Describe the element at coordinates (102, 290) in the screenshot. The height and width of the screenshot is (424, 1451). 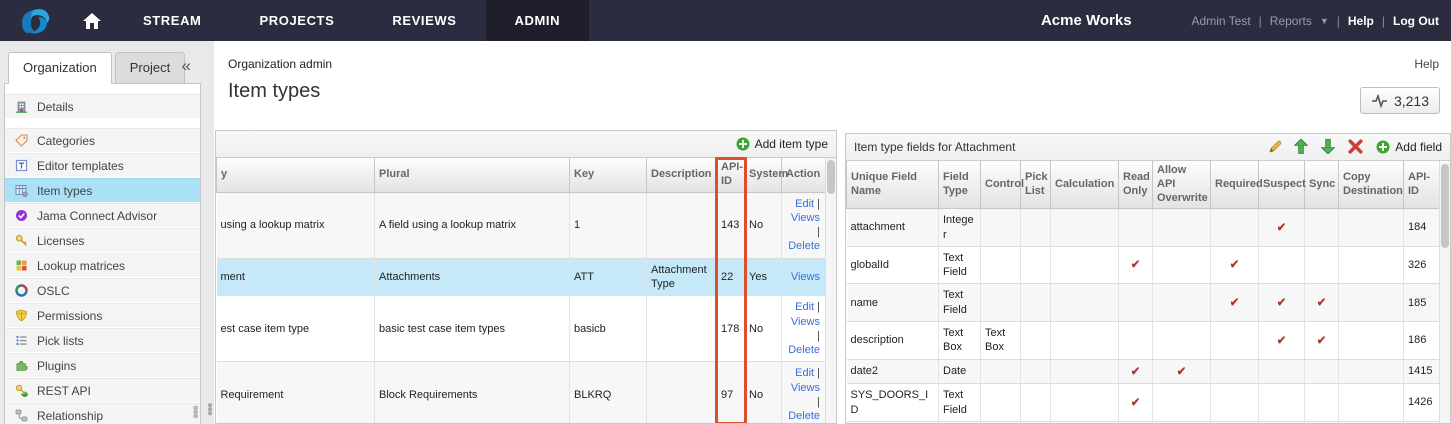
I see `sidebar-item-oslc: OSLC` at that location.